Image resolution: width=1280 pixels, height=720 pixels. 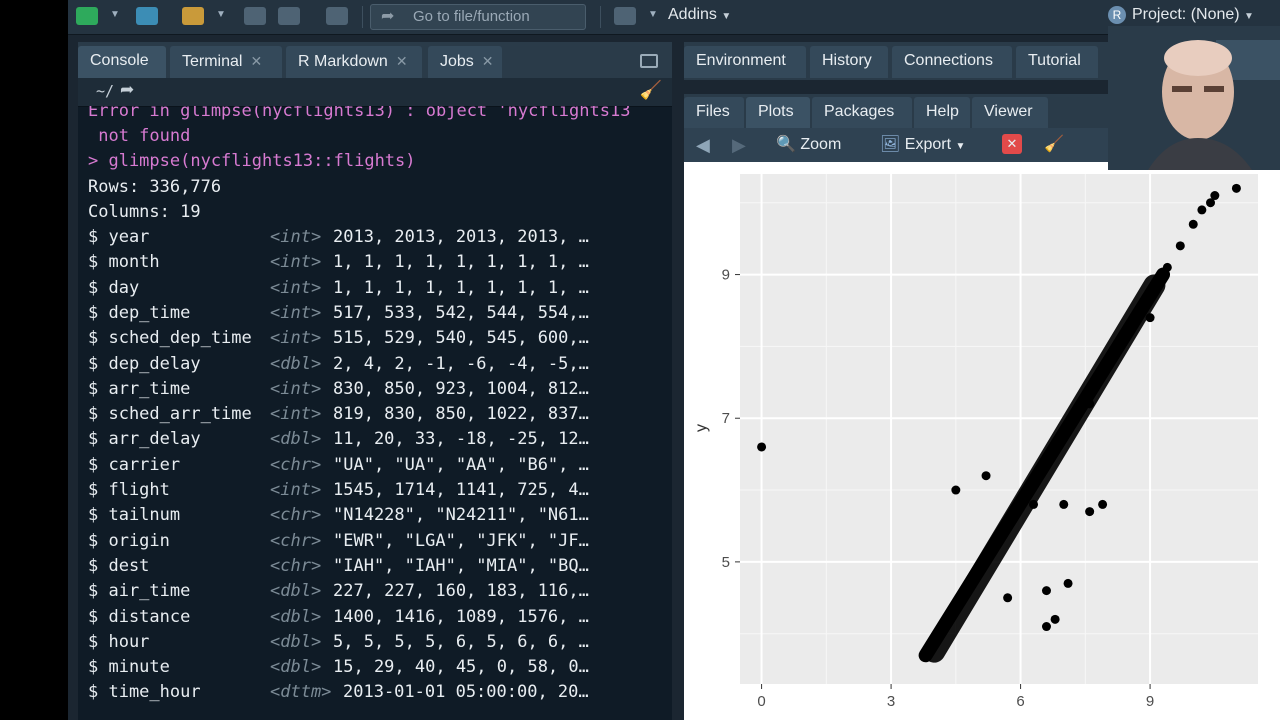 What do you see at coordinates (849, 62) in the screenshot?
I see `tab-history: History` at bounding box center [849, 62].